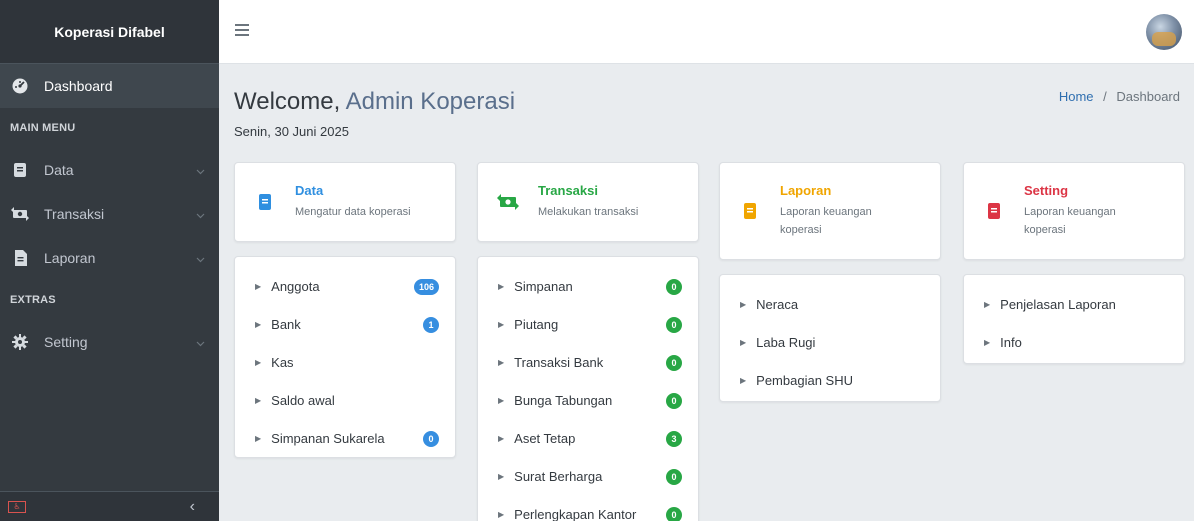  Describe the element at coordinates (786, 342) in the screenshot. I see `list-item-label: Laba Rugi` at that location.